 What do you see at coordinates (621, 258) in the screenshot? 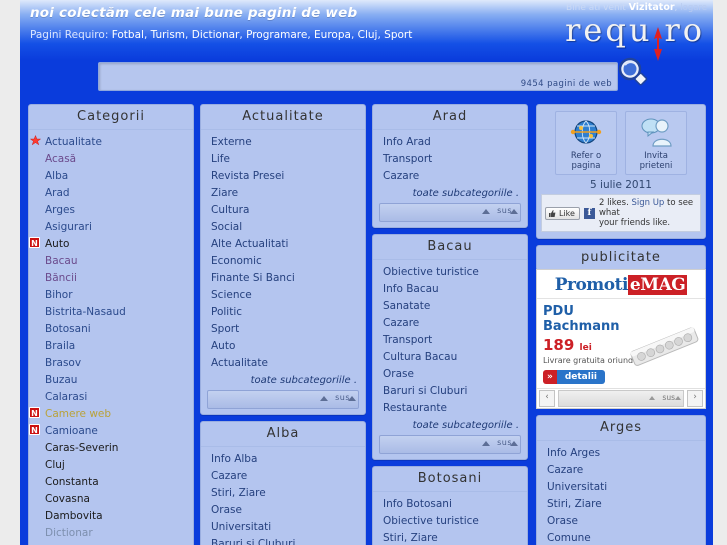
I see `box-publicitate: publicitate` at bounding box center [621, 258].